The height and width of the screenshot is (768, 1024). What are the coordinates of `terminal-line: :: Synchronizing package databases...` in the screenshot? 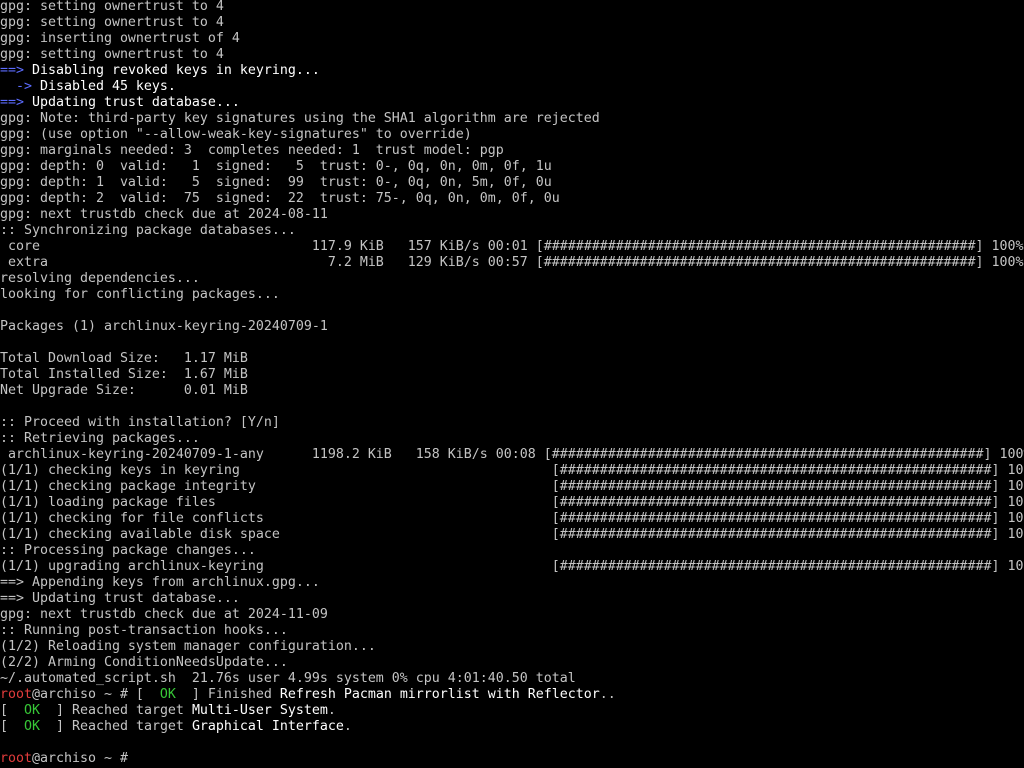 It's located at (148, 231).